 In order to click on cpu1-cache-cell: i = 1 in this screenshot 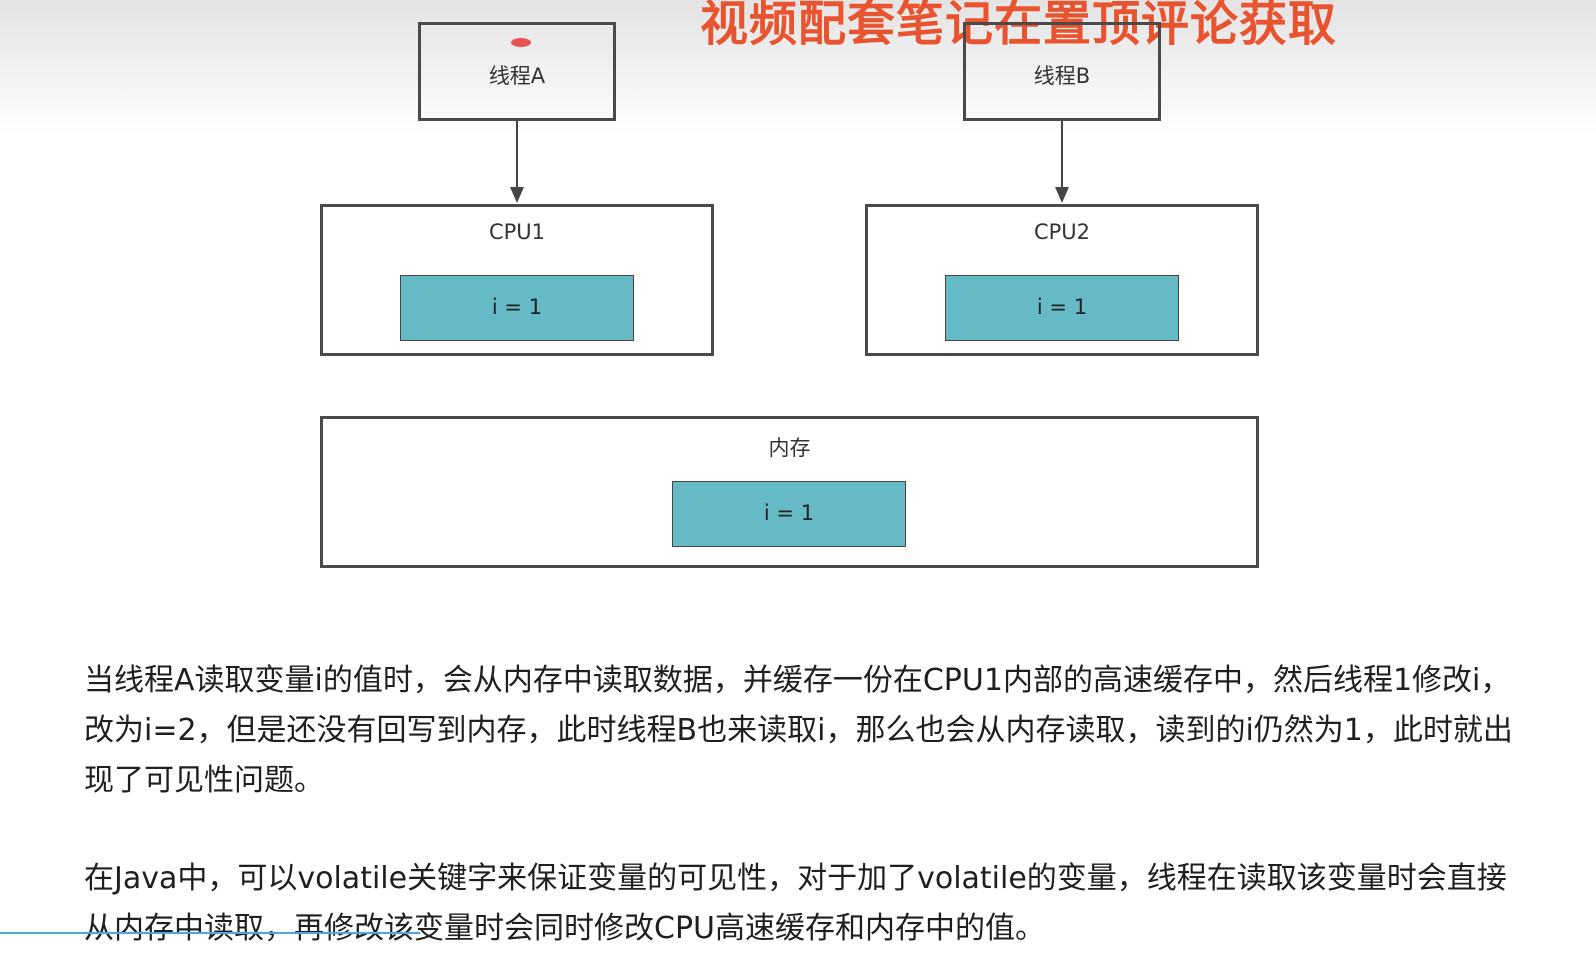, I will do `click(517, 308)`.